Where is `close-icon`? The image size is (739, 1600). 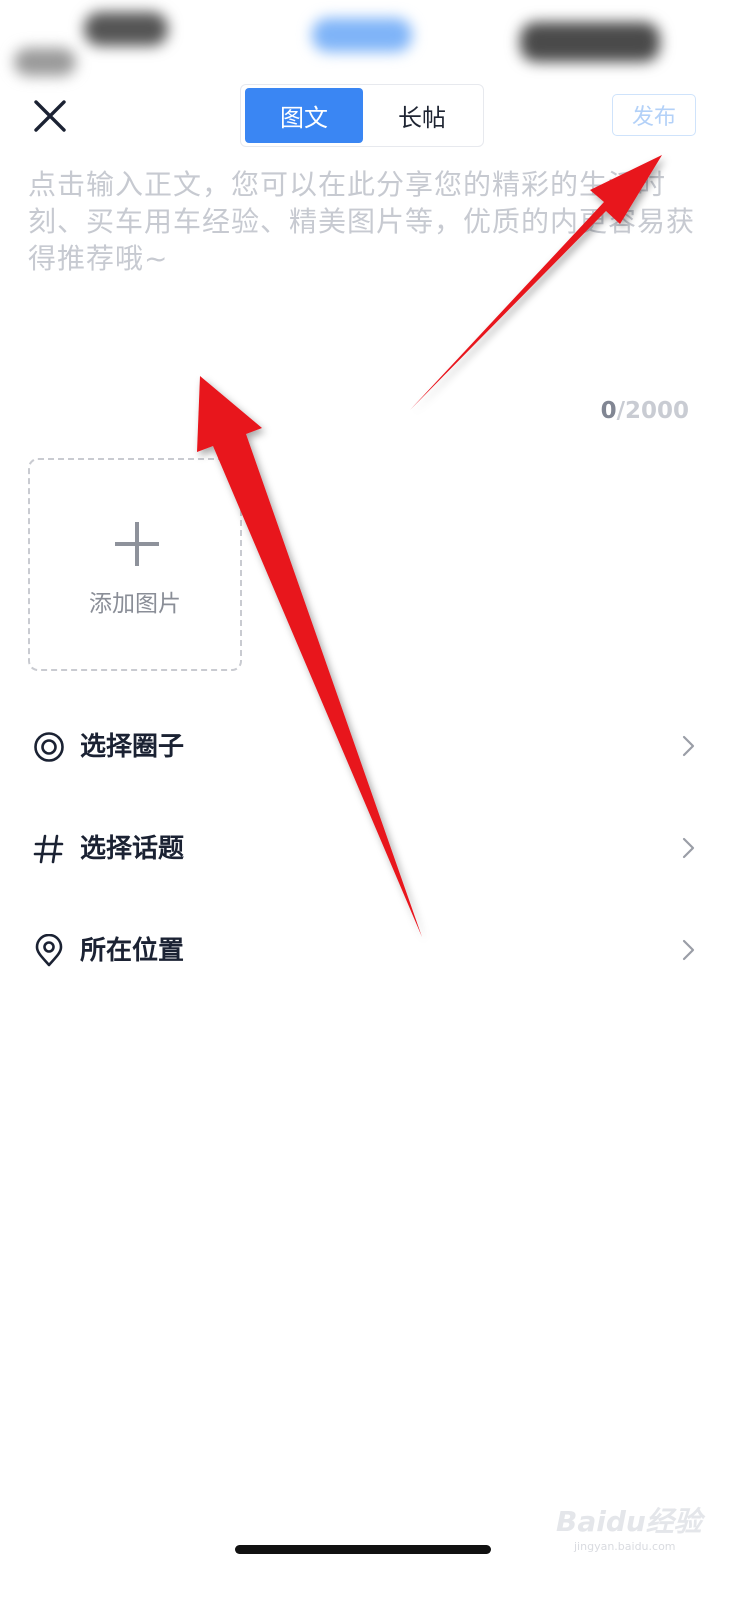 close-icon is located at coordinates (50, 116).